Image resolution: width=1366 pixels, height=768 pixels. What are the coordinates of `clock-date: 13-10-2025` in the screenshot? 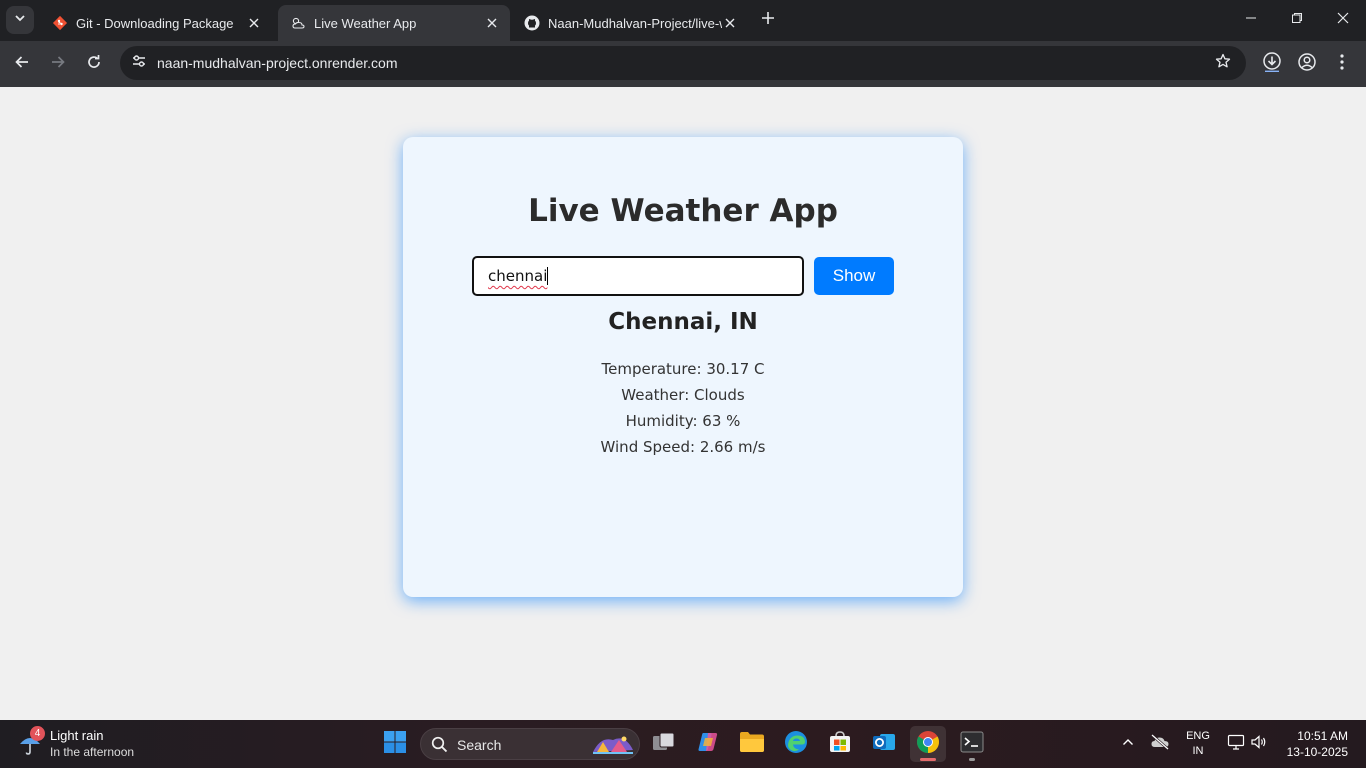 It's located at (1317, 752).